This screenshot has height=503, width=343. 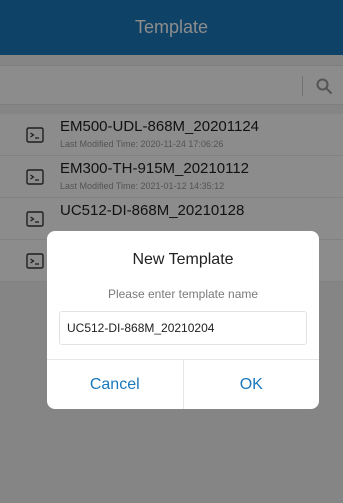 What do you see at coordinates (251, 384) in the screenshot?
I see `ok-button: OK` at bounding box center [251, 384].